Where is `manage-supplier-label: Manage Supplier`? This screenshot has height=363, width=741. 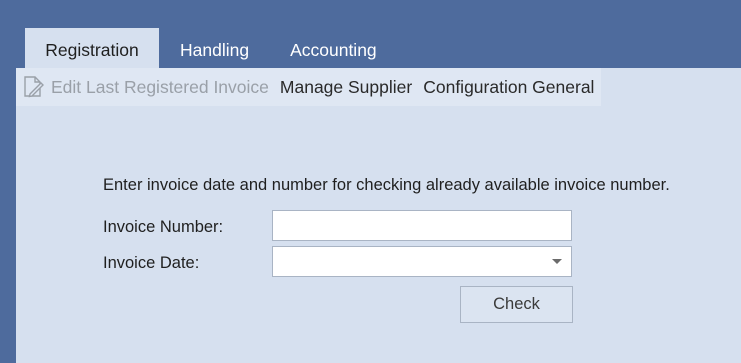
manage-supplier-label: Manage Supplier is located at coordinates (346, 86).